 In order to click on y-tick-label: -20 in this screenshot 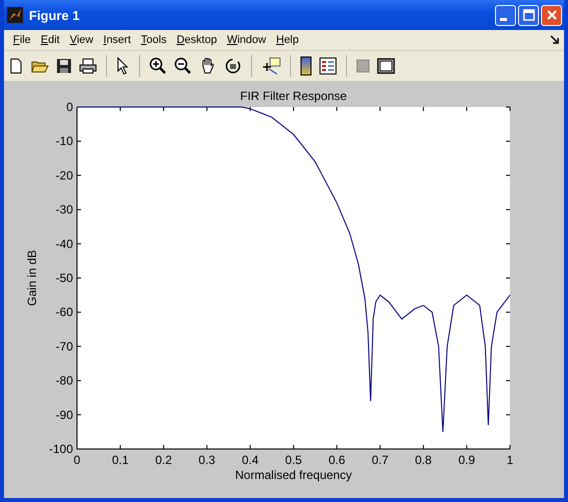, I will do `click(64, 175)`.